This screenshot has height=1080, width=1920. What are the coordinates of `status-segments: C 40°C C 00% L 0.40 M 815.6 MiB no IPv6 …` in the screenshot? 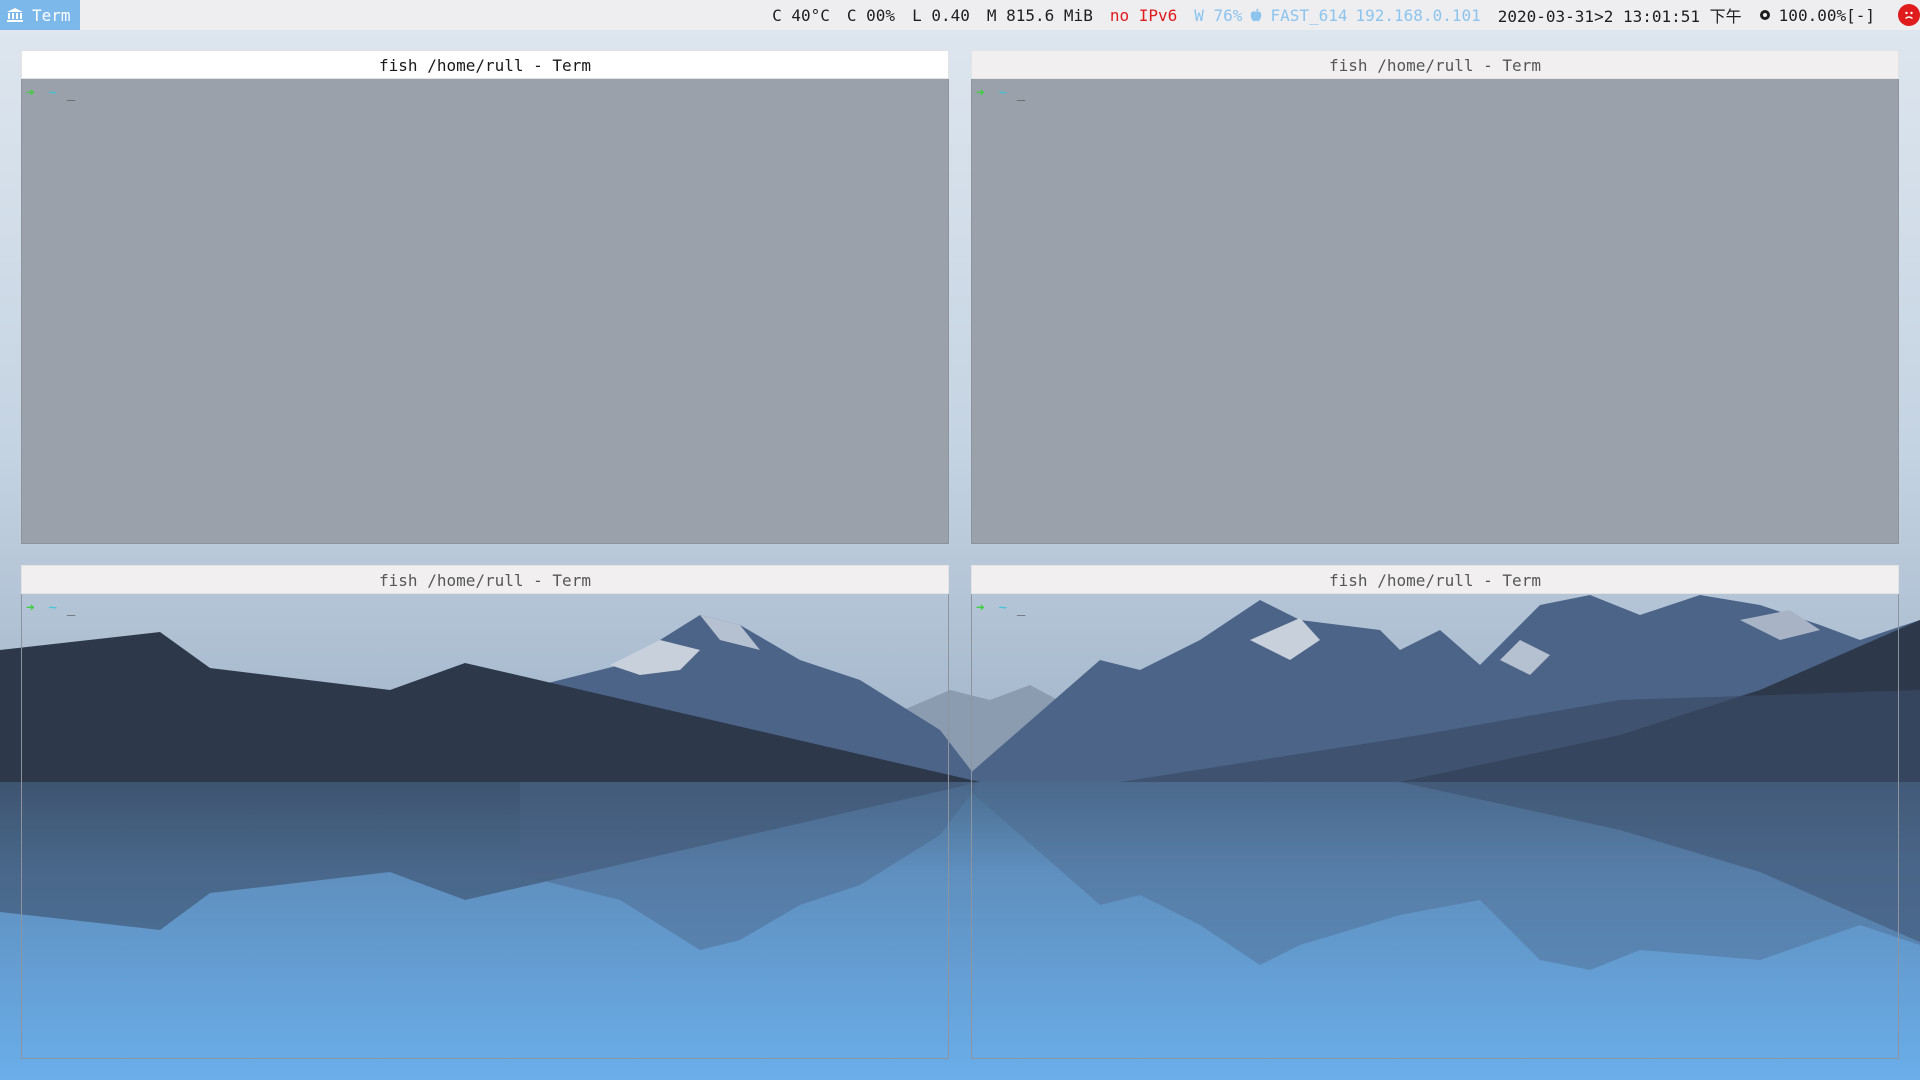 It's located at (1346, 15).